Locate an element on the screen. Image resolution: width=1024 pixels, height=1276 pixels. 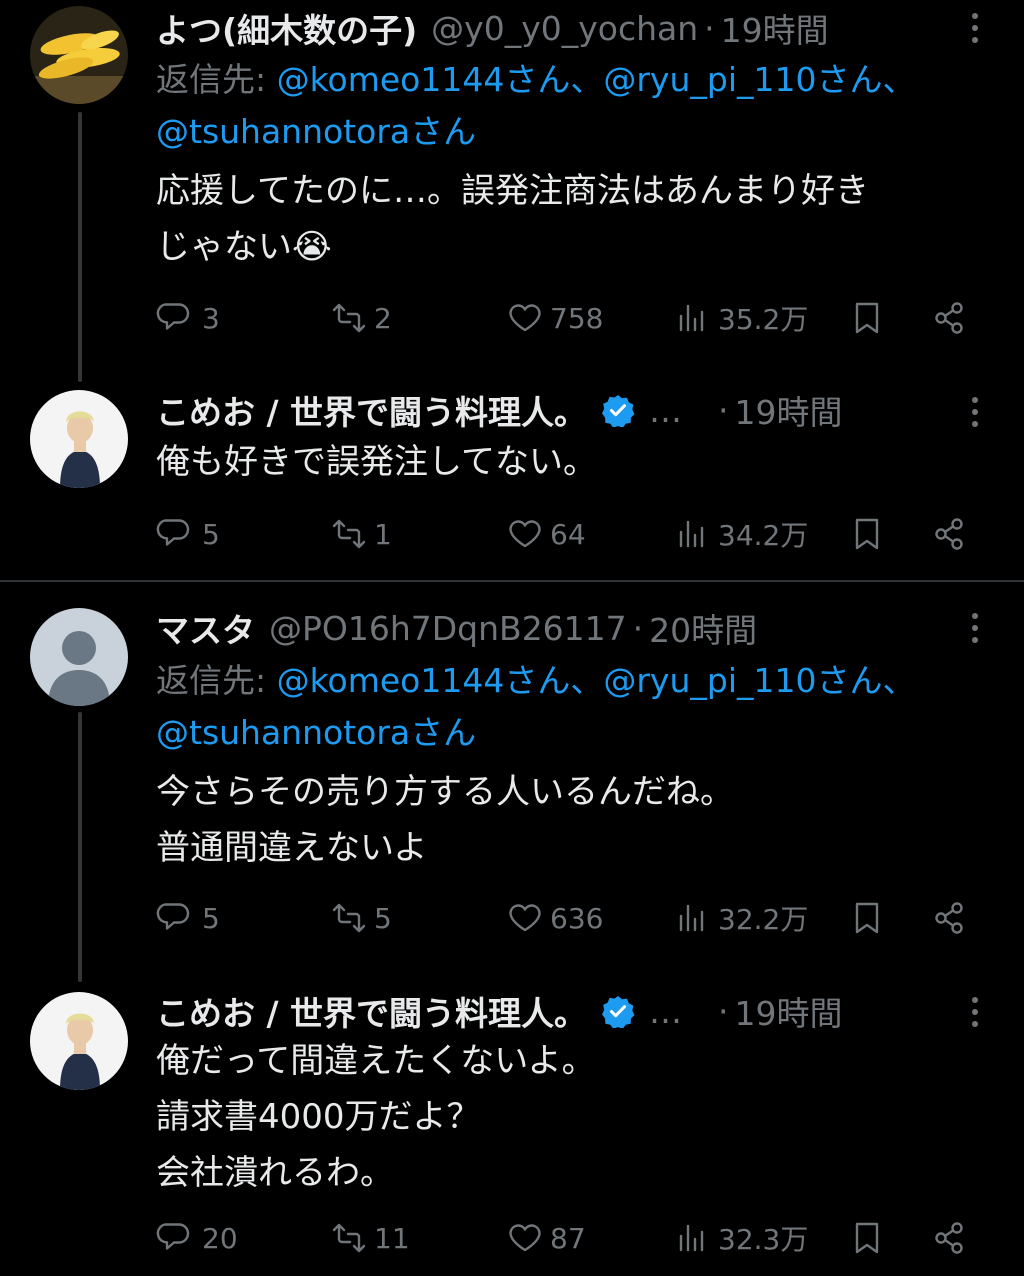
like-button: 636 is located at coordinates (553, 918).